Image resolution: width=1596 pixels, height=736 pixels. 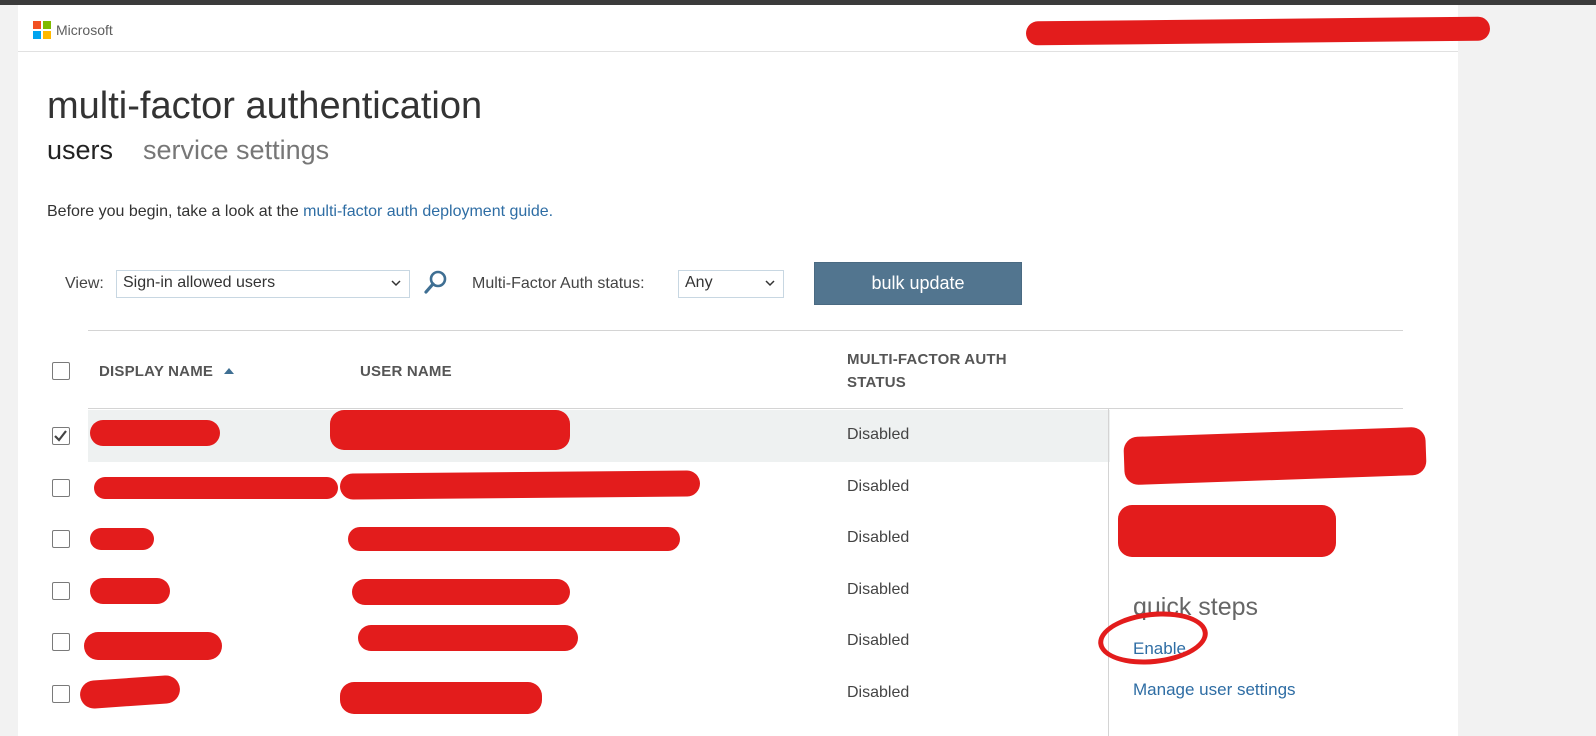 I want to click on mfa-status-select-value: Any, so click(x=699, y=282).